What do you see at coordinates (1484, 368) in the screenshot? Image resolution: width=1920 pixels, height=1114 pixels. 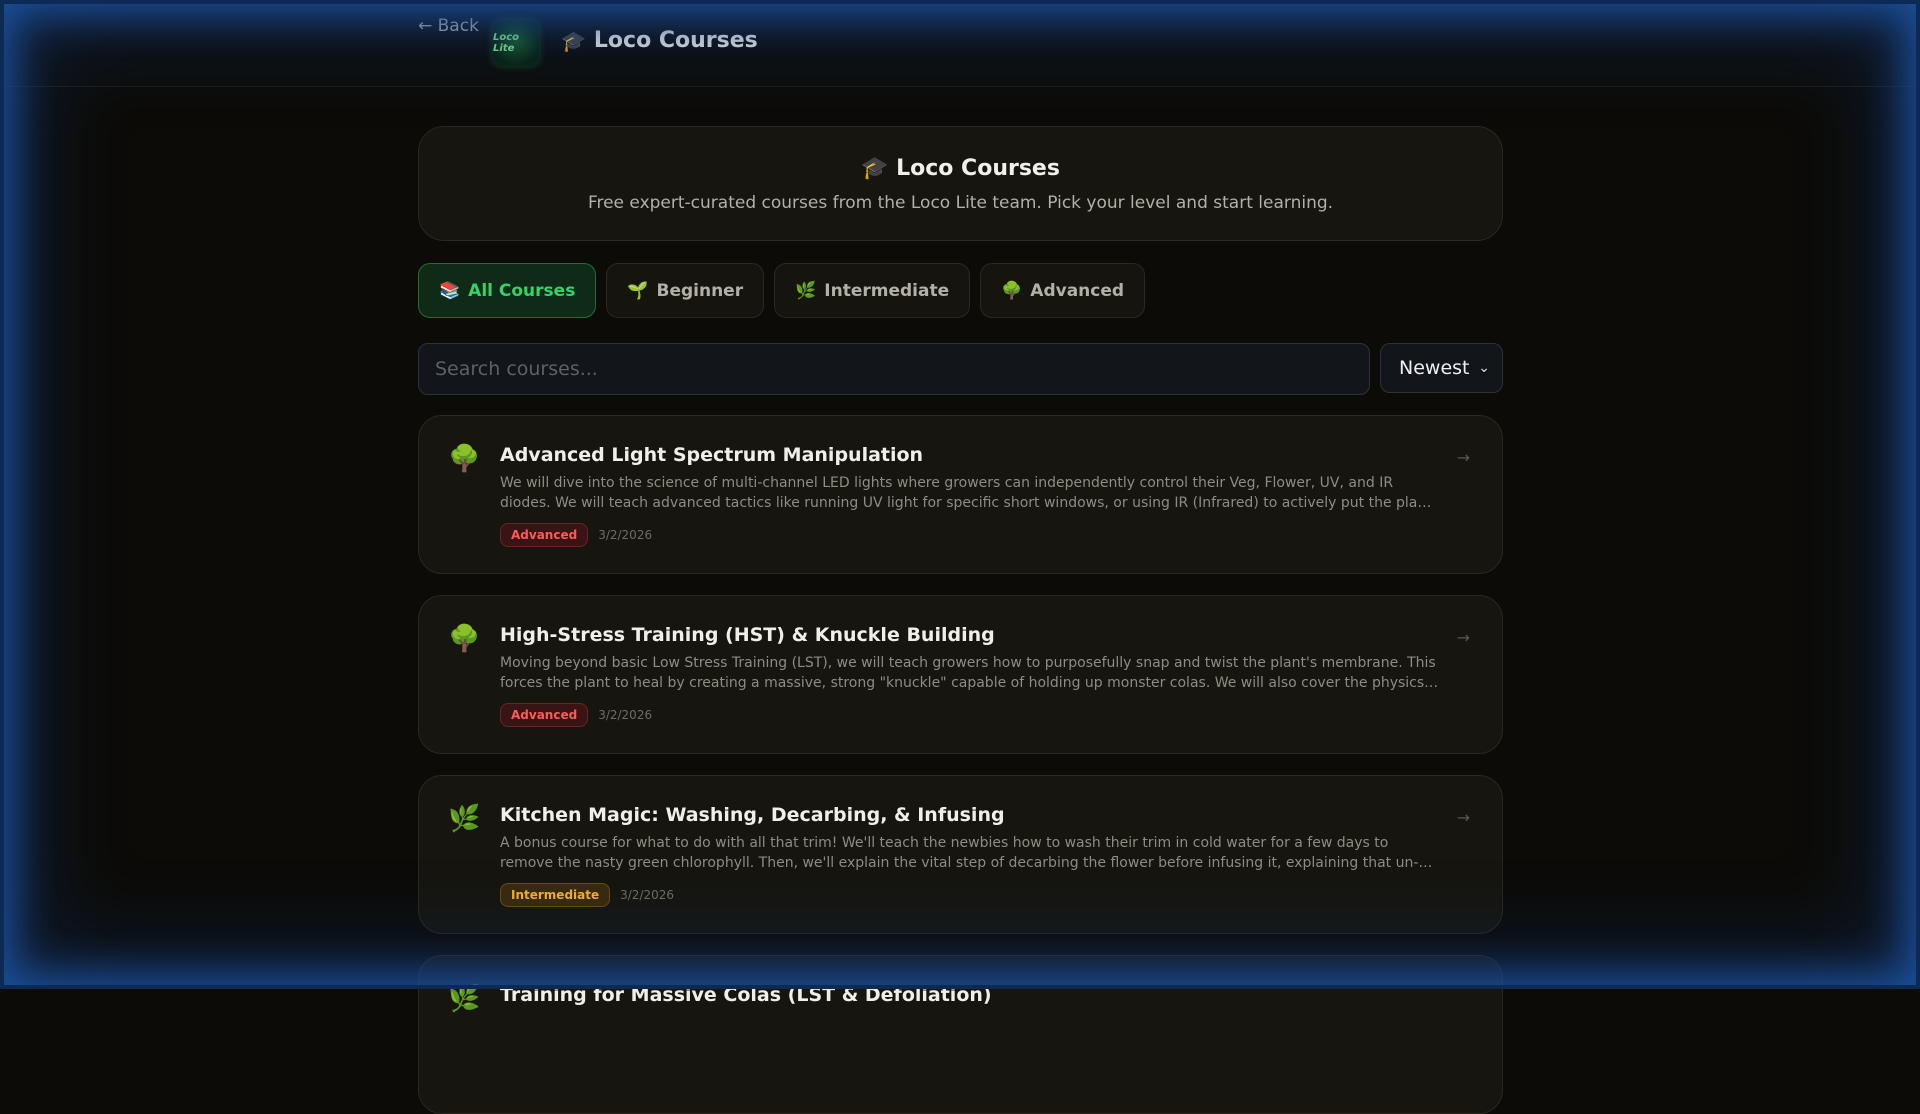 I see `chevron-down-icon: ⌄` at bounding box center [1484, 368].